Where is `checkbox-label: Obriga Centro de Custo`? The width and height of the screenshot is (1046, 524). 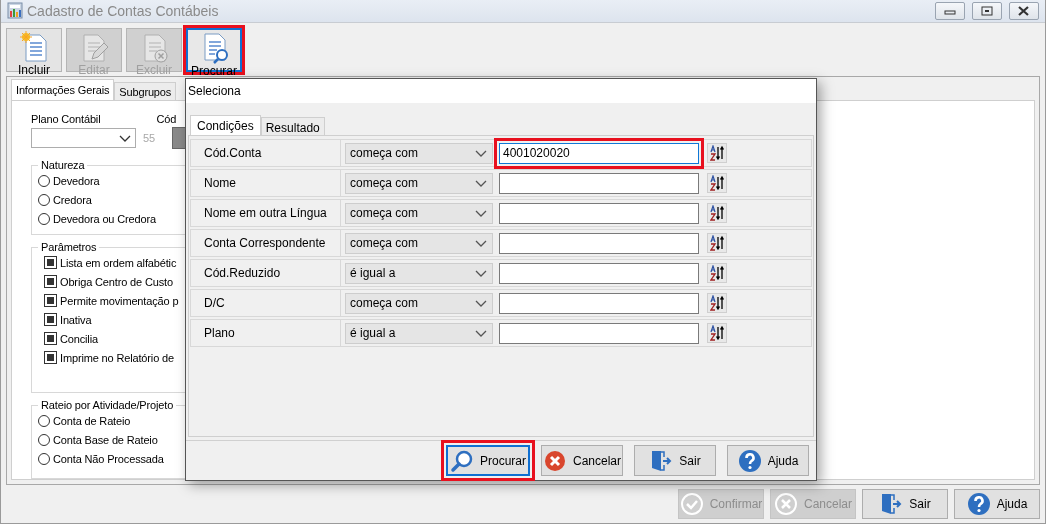 checkbox-label: Obriga Centro de Custo is located at coordinates (116, 281).